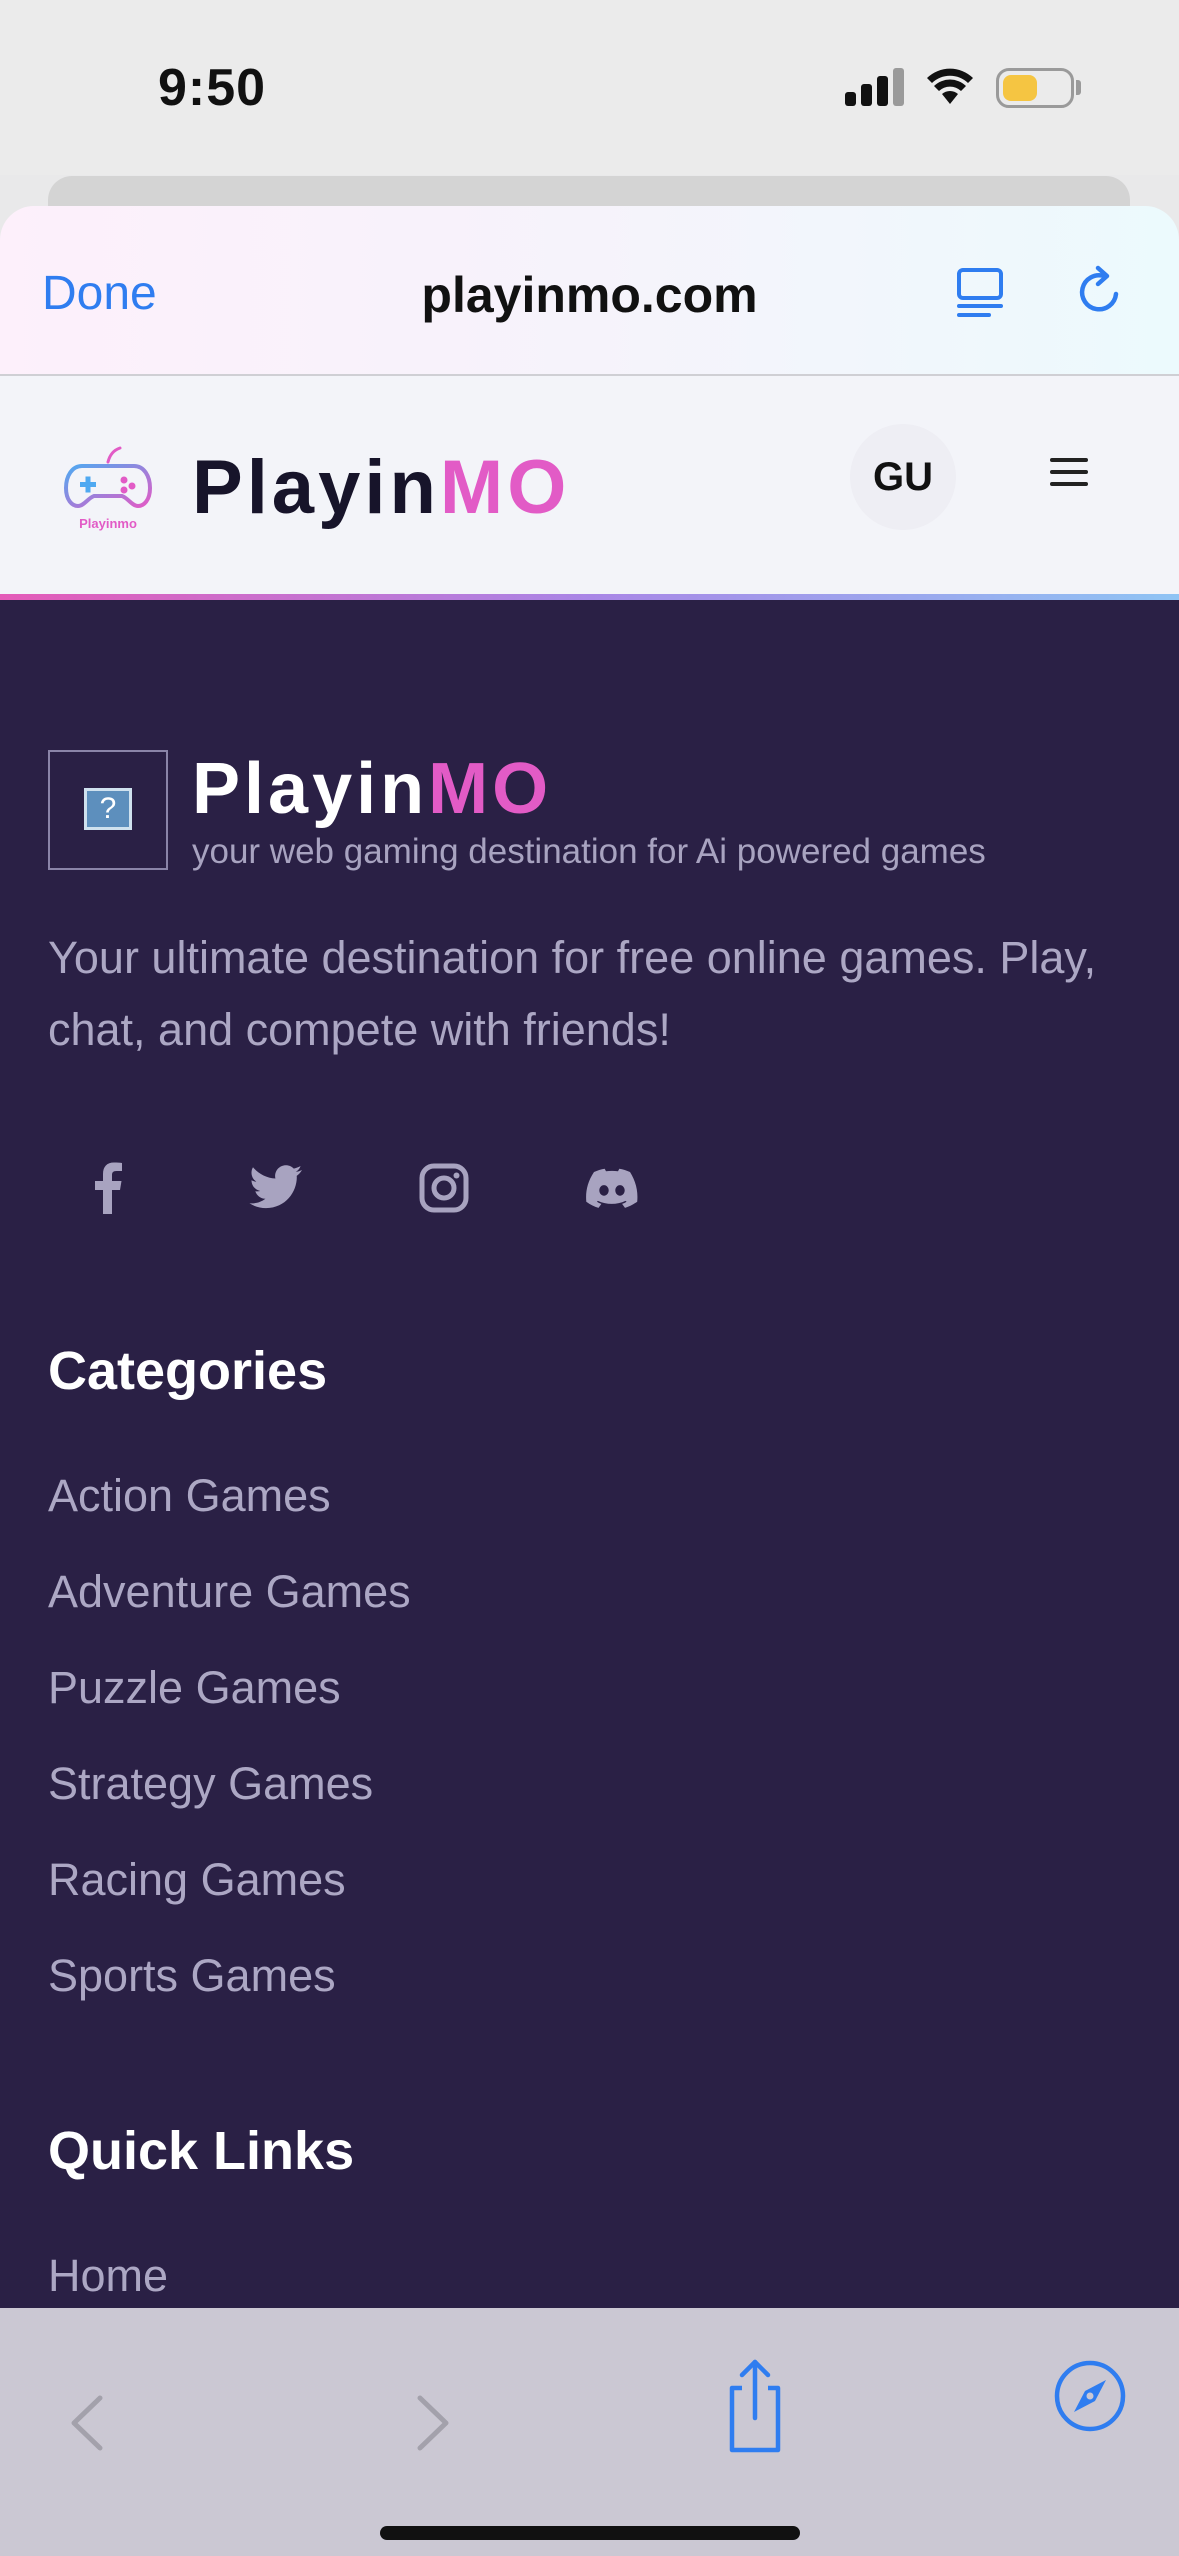 The height and width of the screenshot is (2556, 1179). I want to click on forward-arrow-icon, so click(430, 2423).